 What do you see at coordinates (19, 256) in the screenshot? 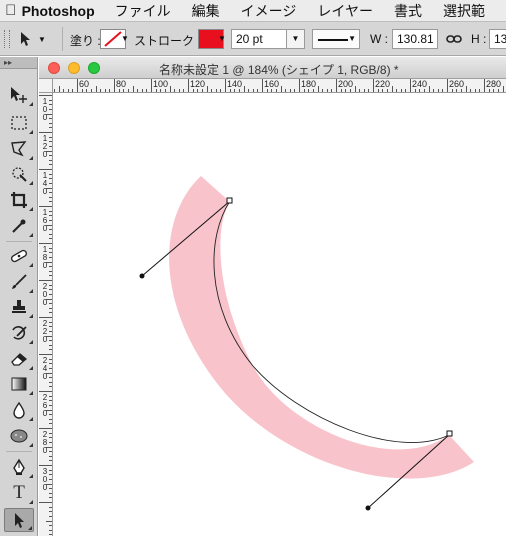
I see `spot-healing-brush-tool` at bounding box center [19, 256].